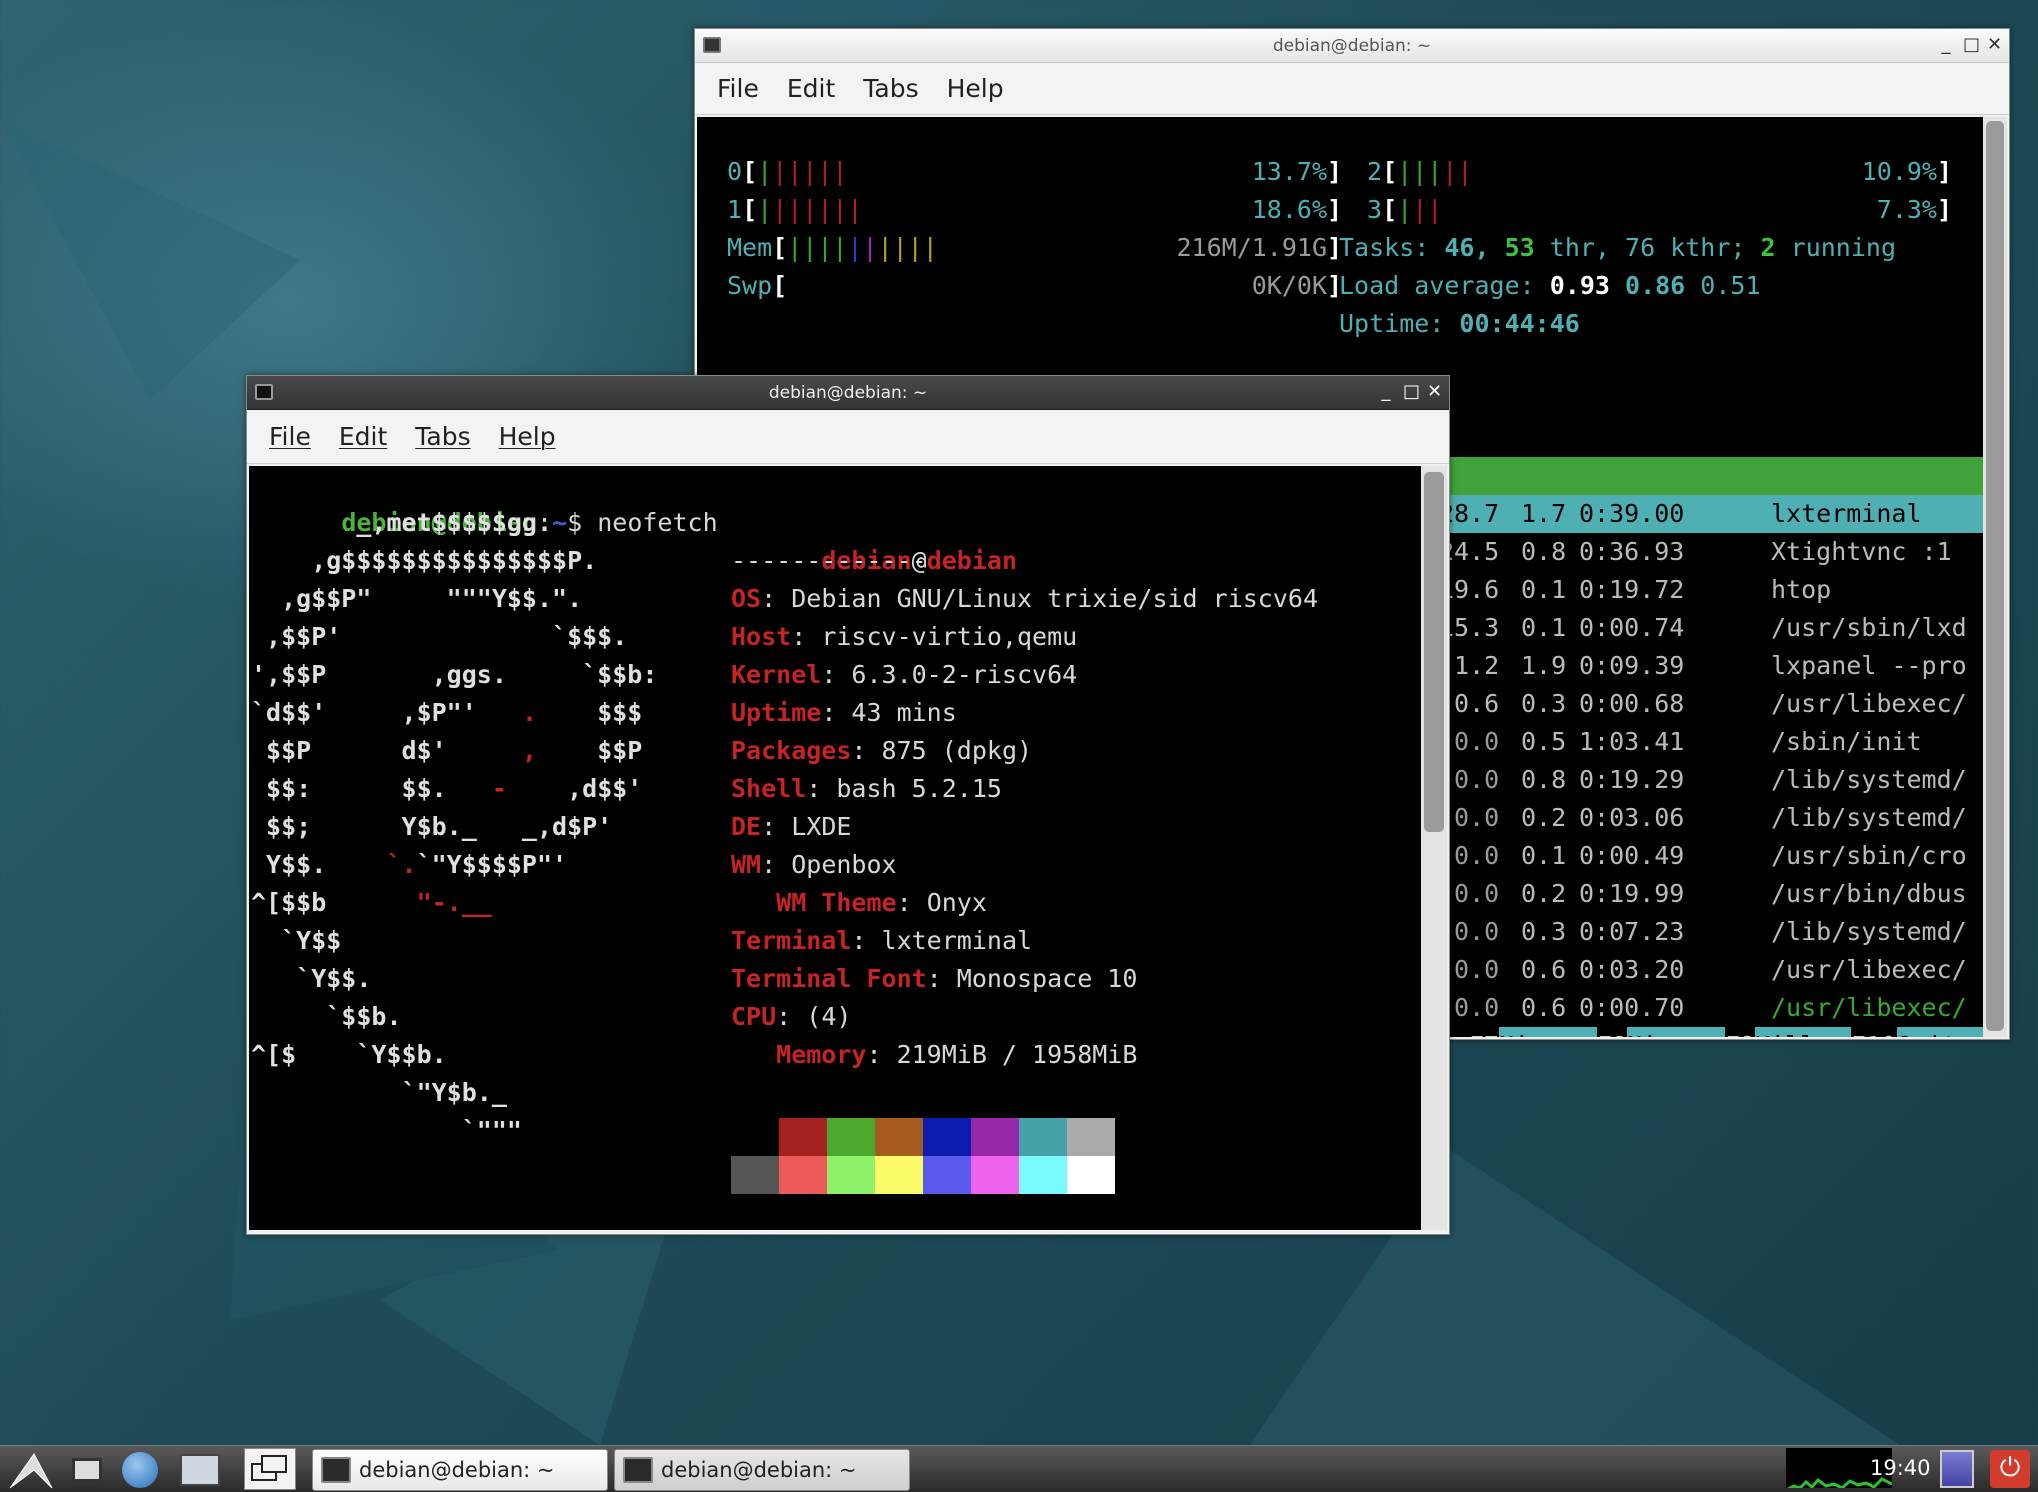 The width and height of the screenshot is (2038, 1492). Describe the element at coordinates (1335, 171) in the screenshot. I see `cpu0-close: ]` at that location.